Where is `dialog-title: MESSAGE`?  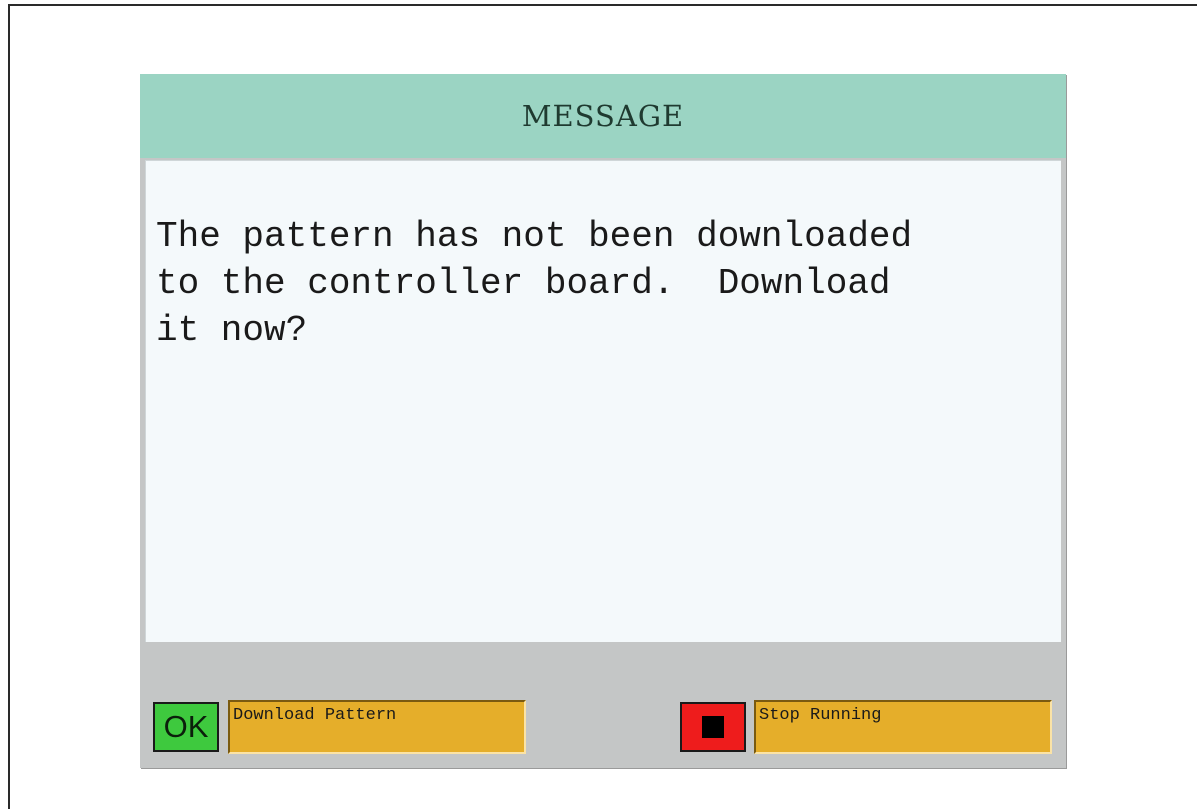
dialog-title: MESSAGE is located at coordinates (603, 116).